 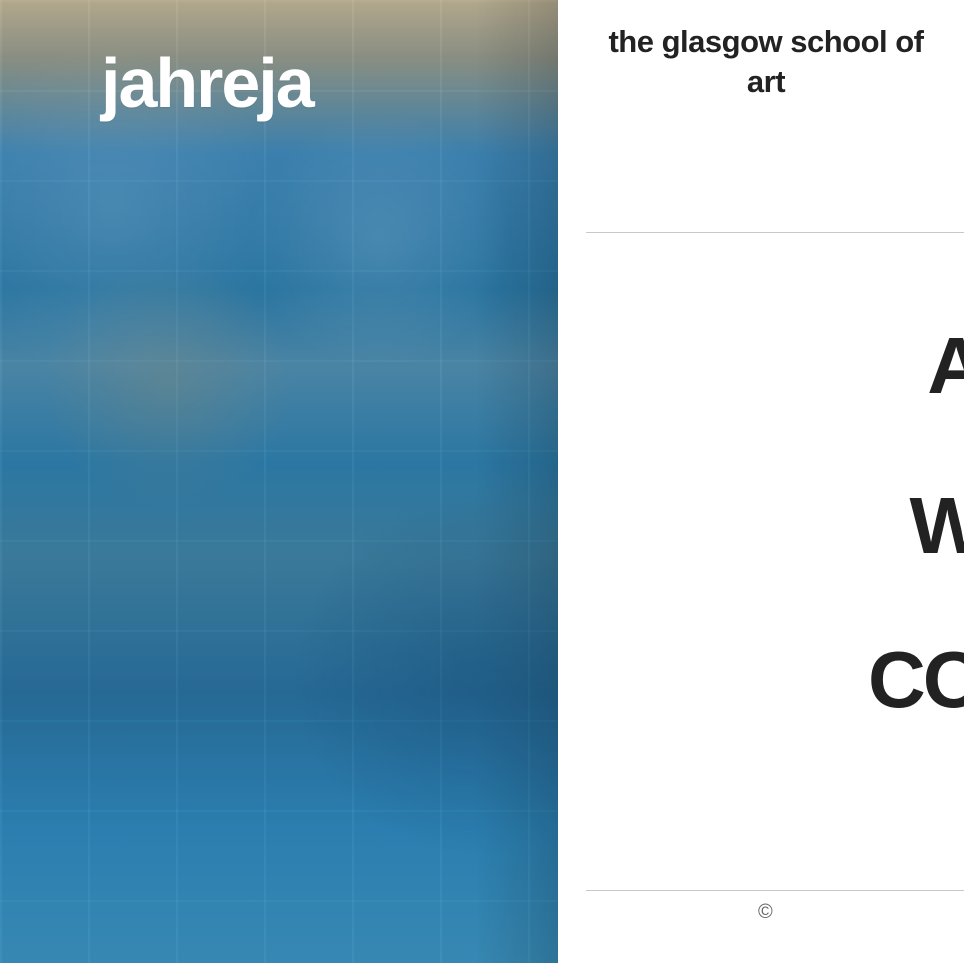 What do you see at coordinates (936, 526) in the screenshot?
I see `nav-item-w: W` at bounding box center [936, 526].